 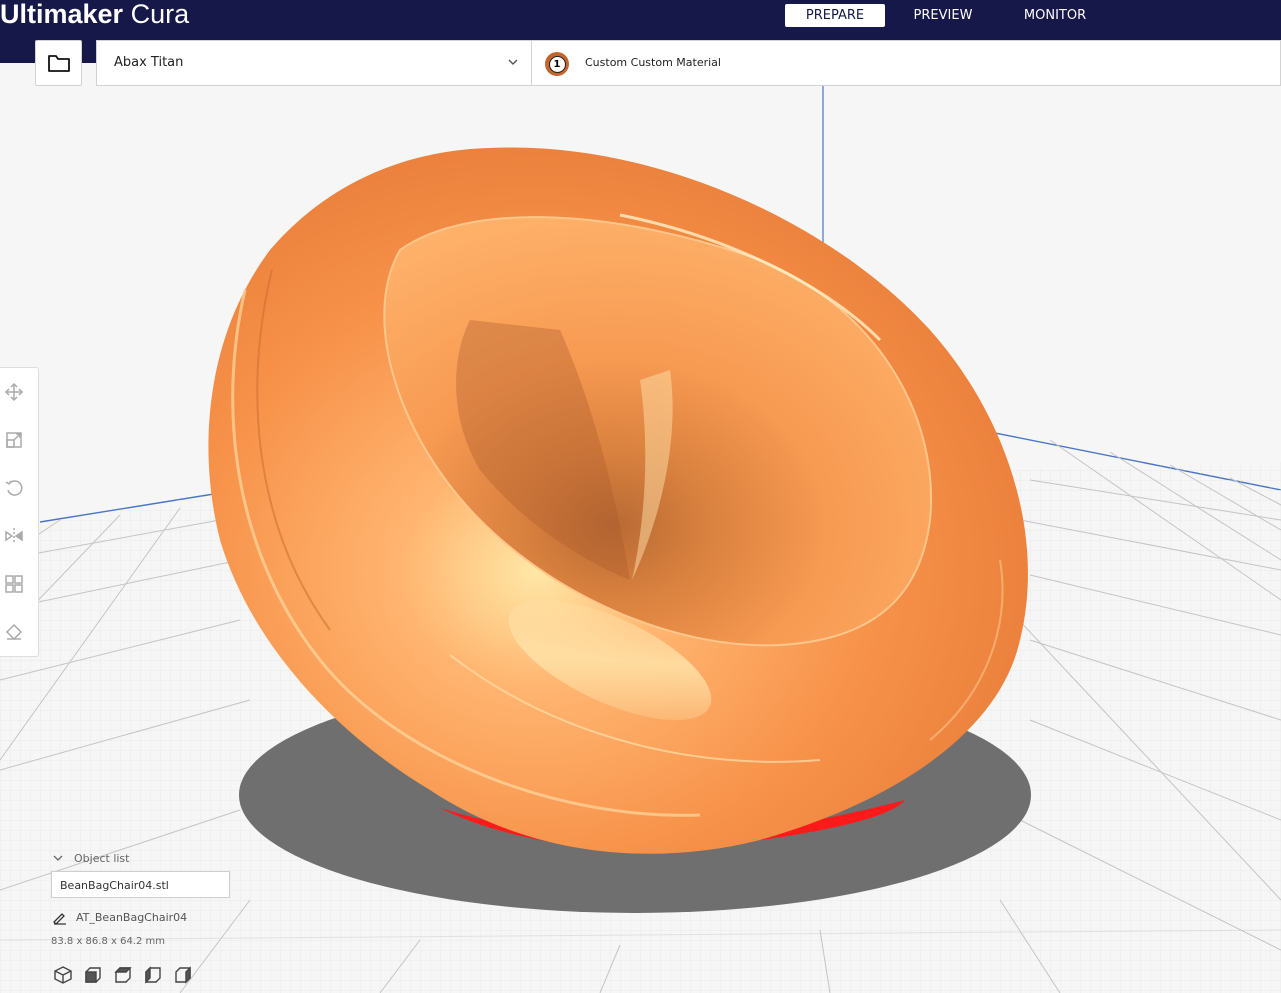 What do you see at coordinates (102, 858) in the screenshot?
I see `object-list-label: Object list` at bounding box center [102, 858].